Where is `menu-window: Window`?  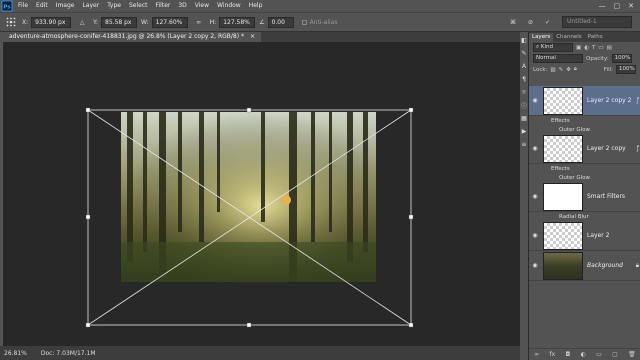 menu-window: Window is located at coordinates (229, 6).